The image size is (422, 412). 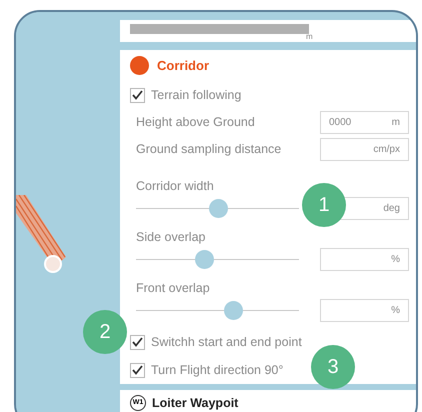 I want to click on section-title: Corridor, so click(x=183, y=65).